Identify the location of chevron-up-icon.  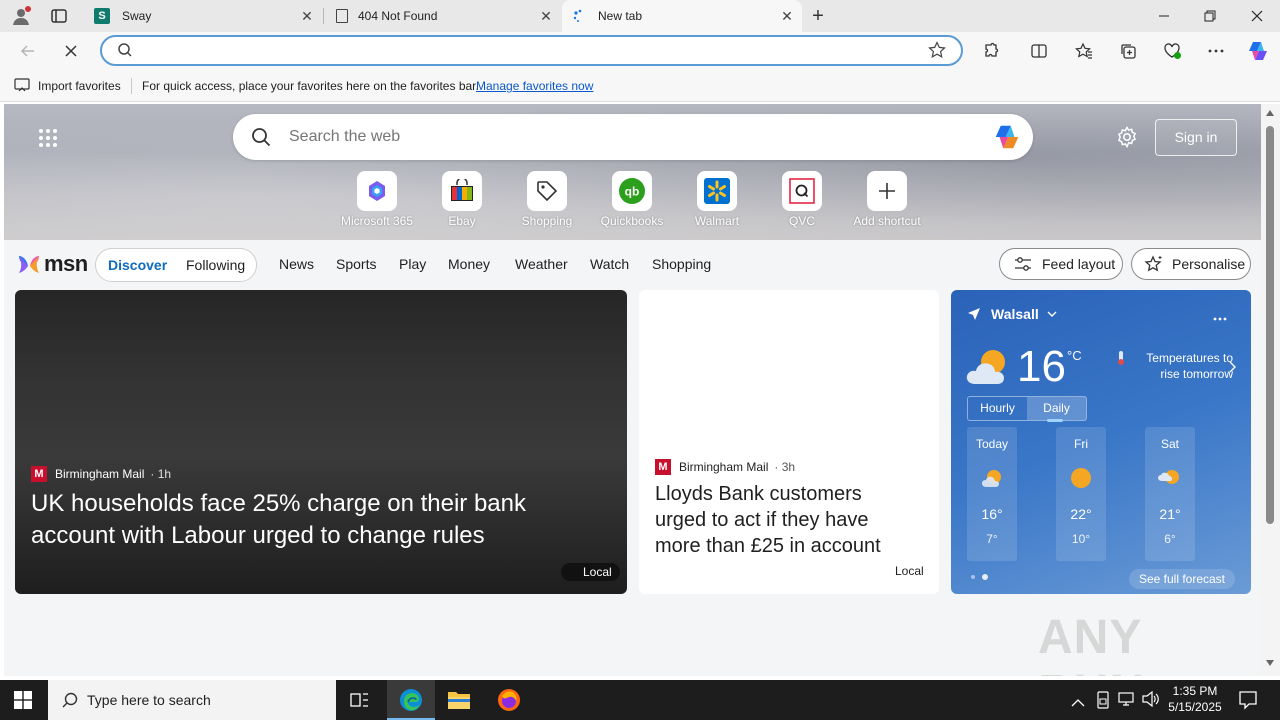
(1078, 703).